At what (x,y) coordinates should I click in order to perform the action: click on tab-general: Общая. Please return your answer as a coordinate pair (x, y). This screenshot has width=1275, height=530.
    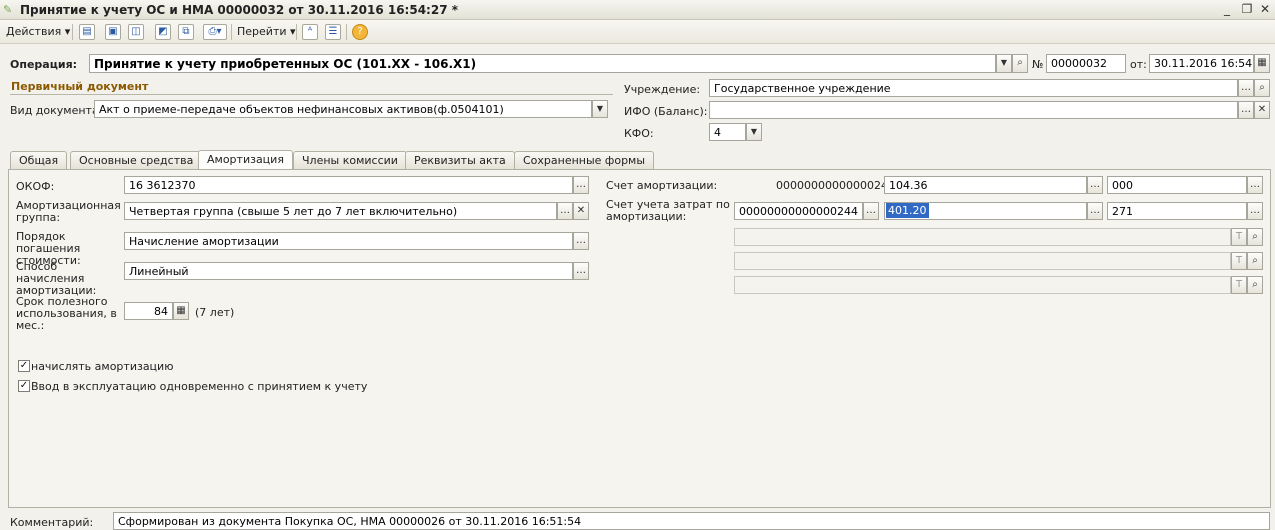
    Looking at the image, I should click on (39, 160).